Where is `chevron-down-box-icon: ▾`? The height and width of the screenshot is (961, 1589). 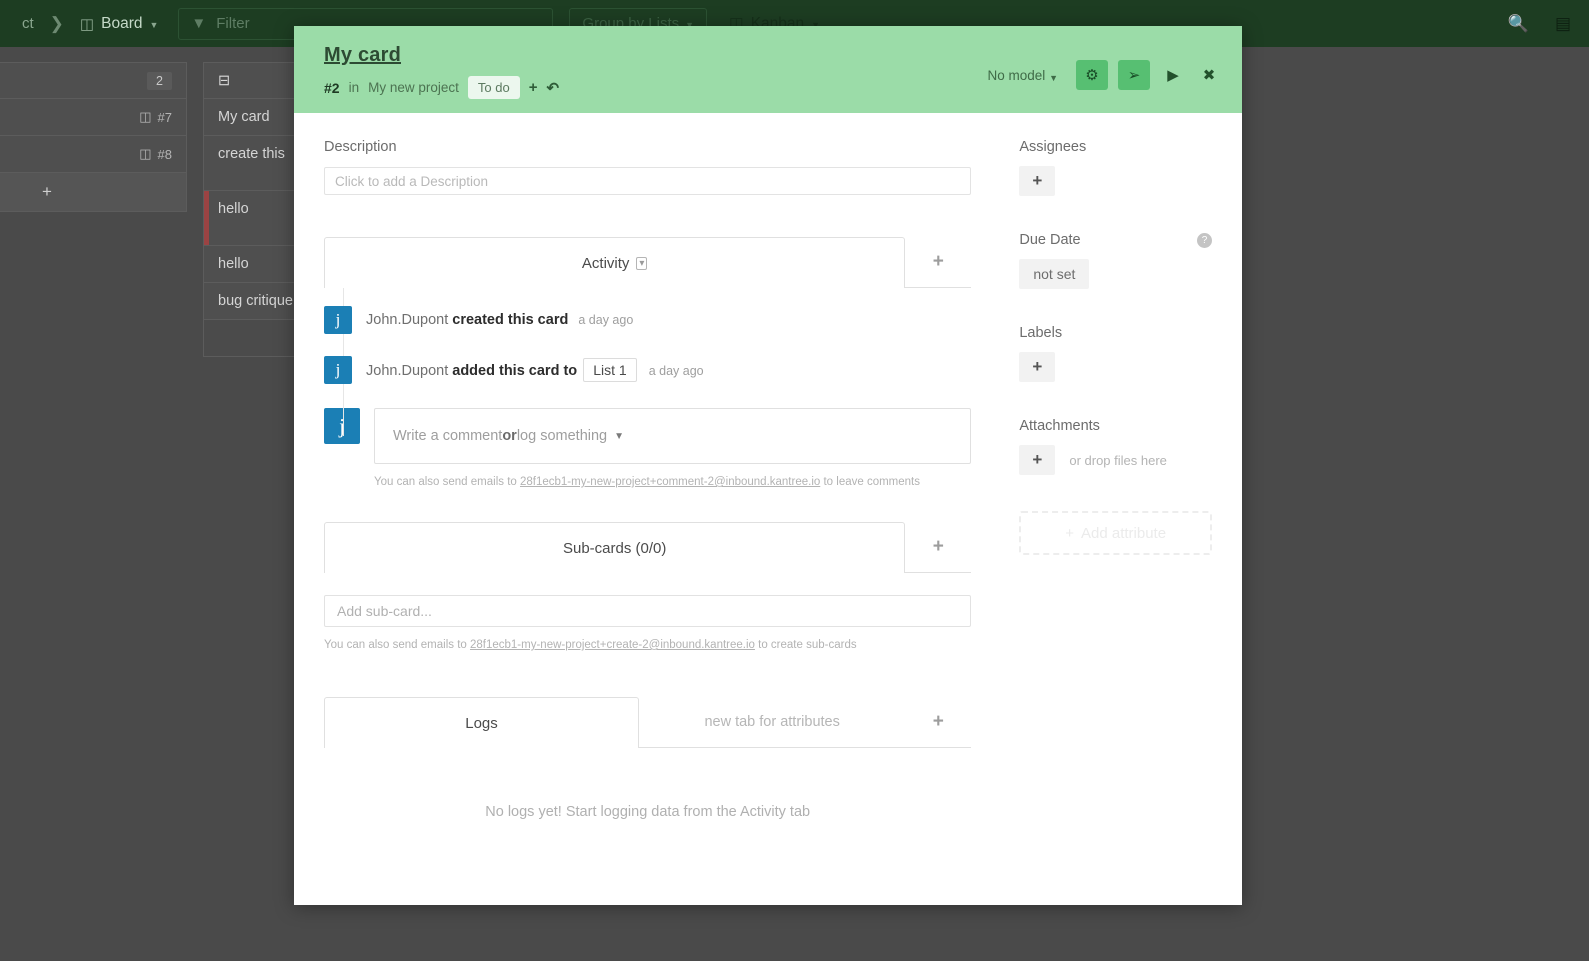
chevron-down-box-icon: ▾ is located at coordinates (642, 263).